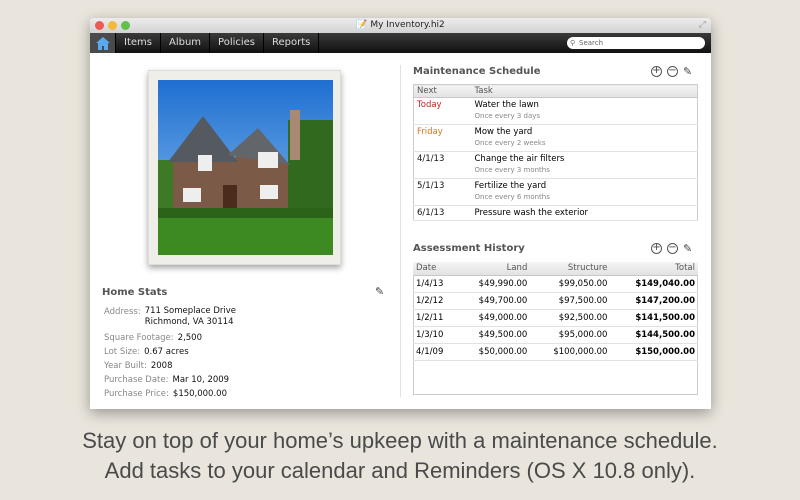  I want to click on task-cell: Mow the yard Once every 2 weeks, so click(584, 138).